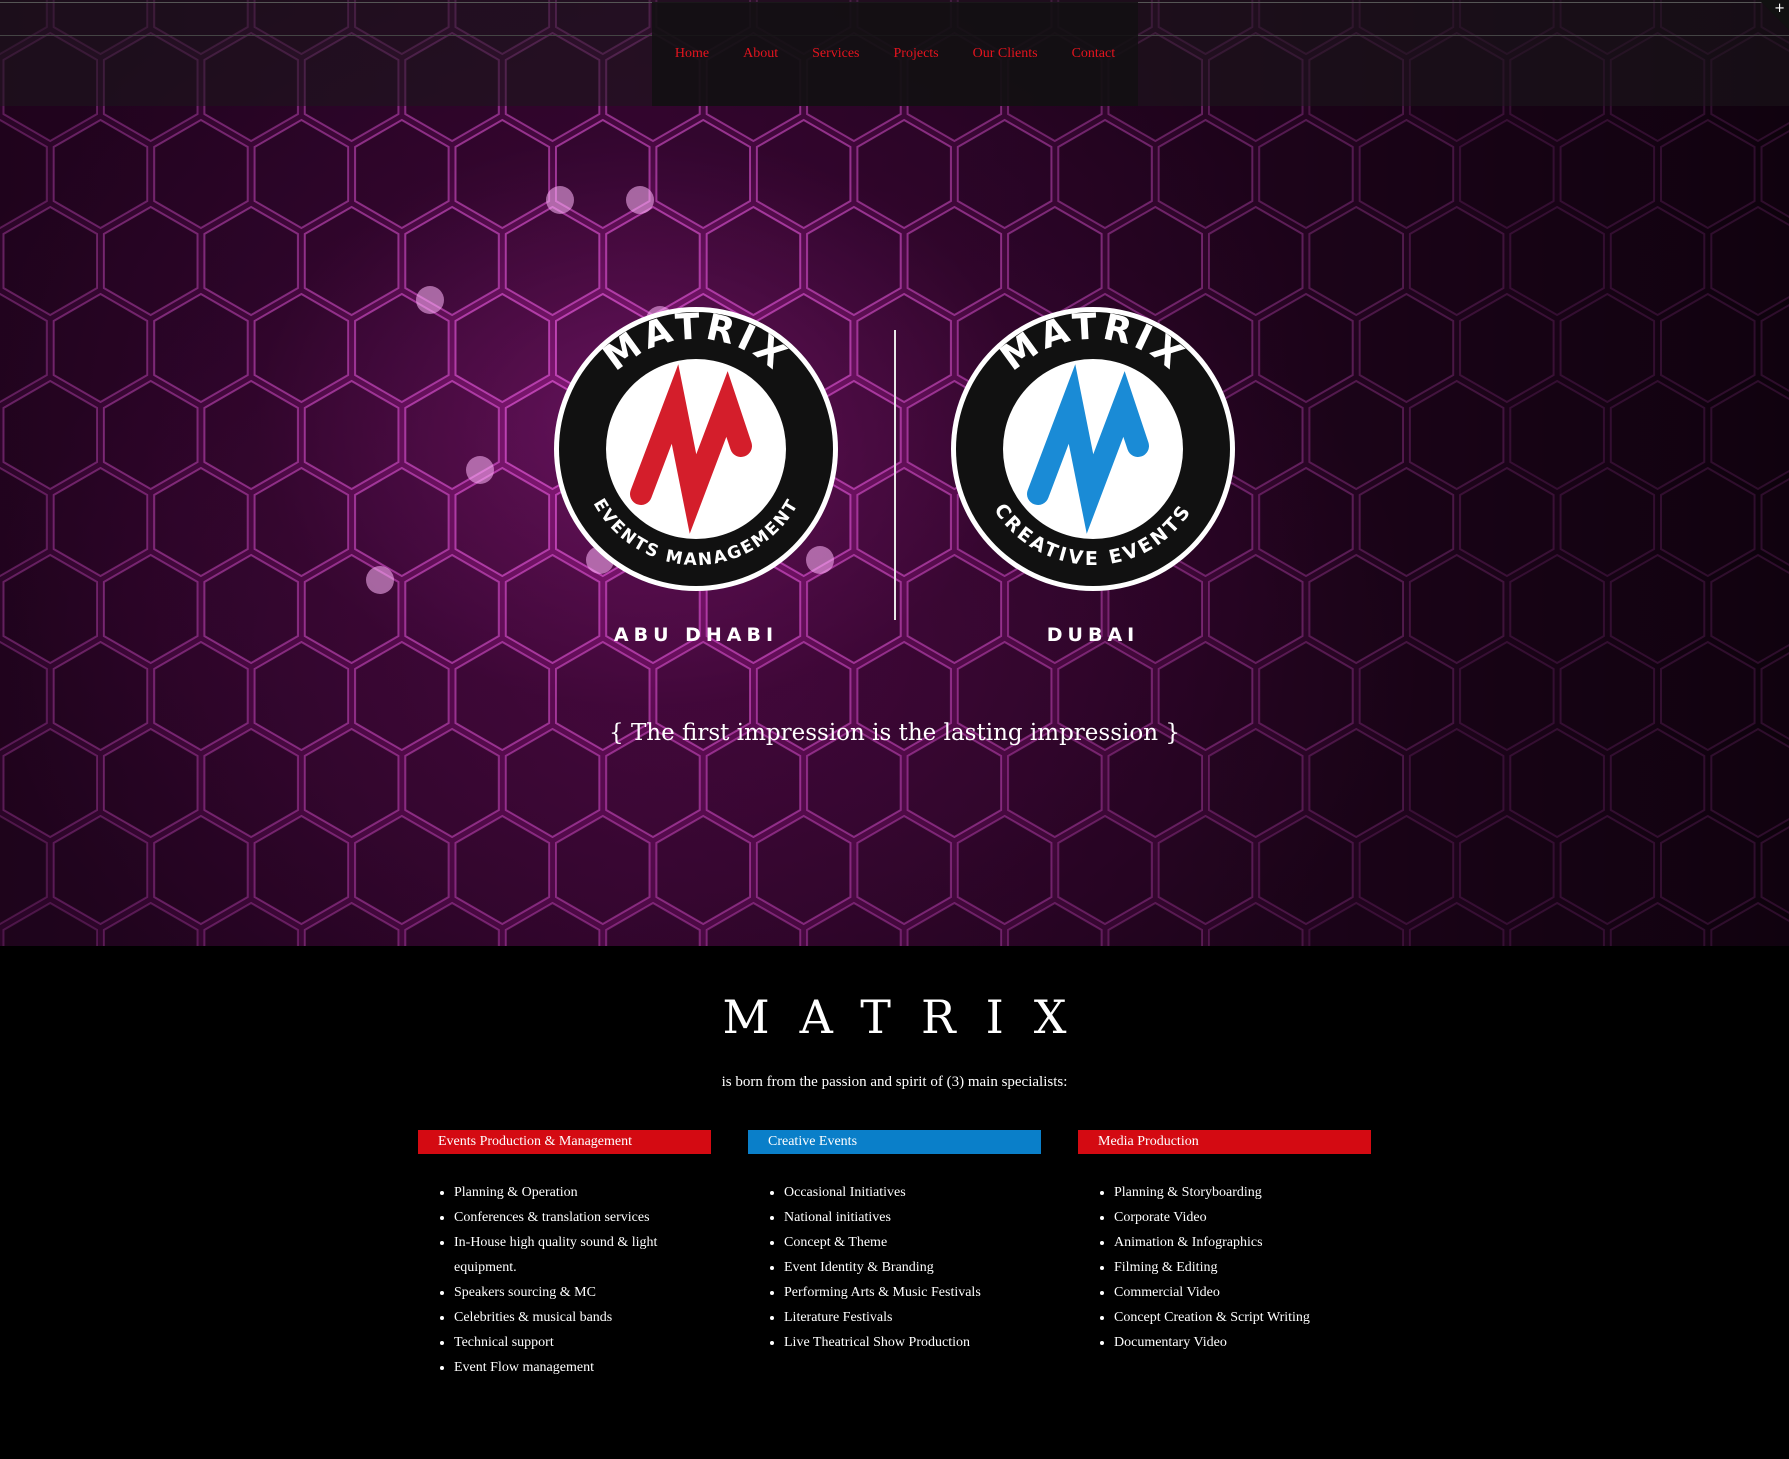 This screenshot has height=1459, width=1789. What do you see at coordinates (696, 635) in the screenshot?
I see `city-label-abu-dhabi: ABU DHABI` at bounding box center [696, 635].